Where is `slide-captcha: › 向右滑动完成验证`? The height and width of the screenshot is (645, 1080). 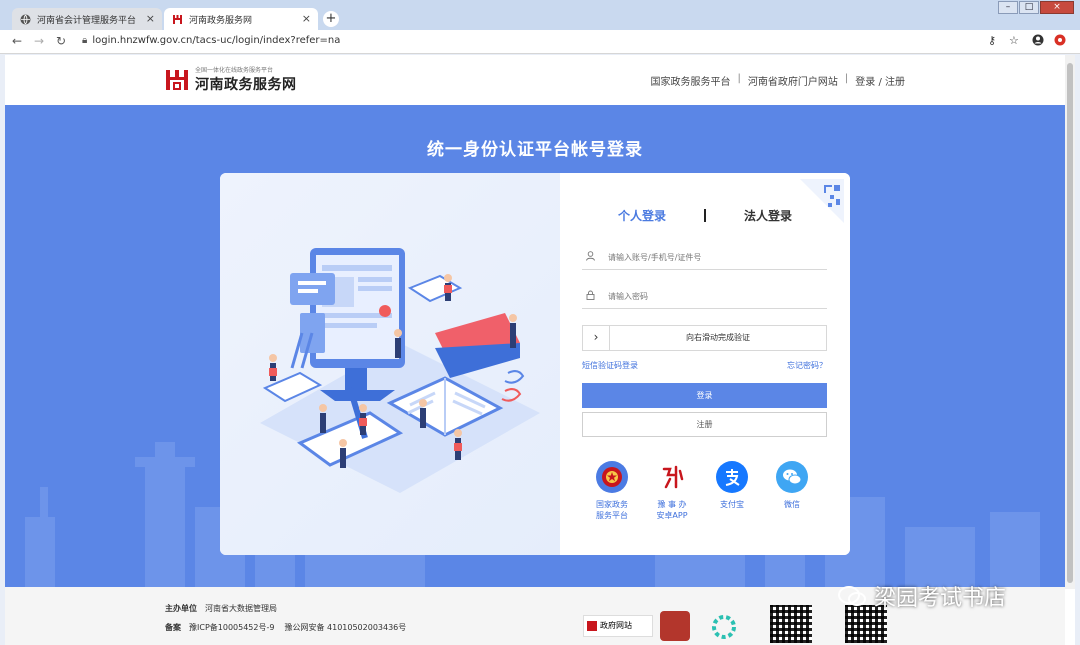
slide-captcha: › 向右滑动完成验证 is located at coordinates (704, 338).